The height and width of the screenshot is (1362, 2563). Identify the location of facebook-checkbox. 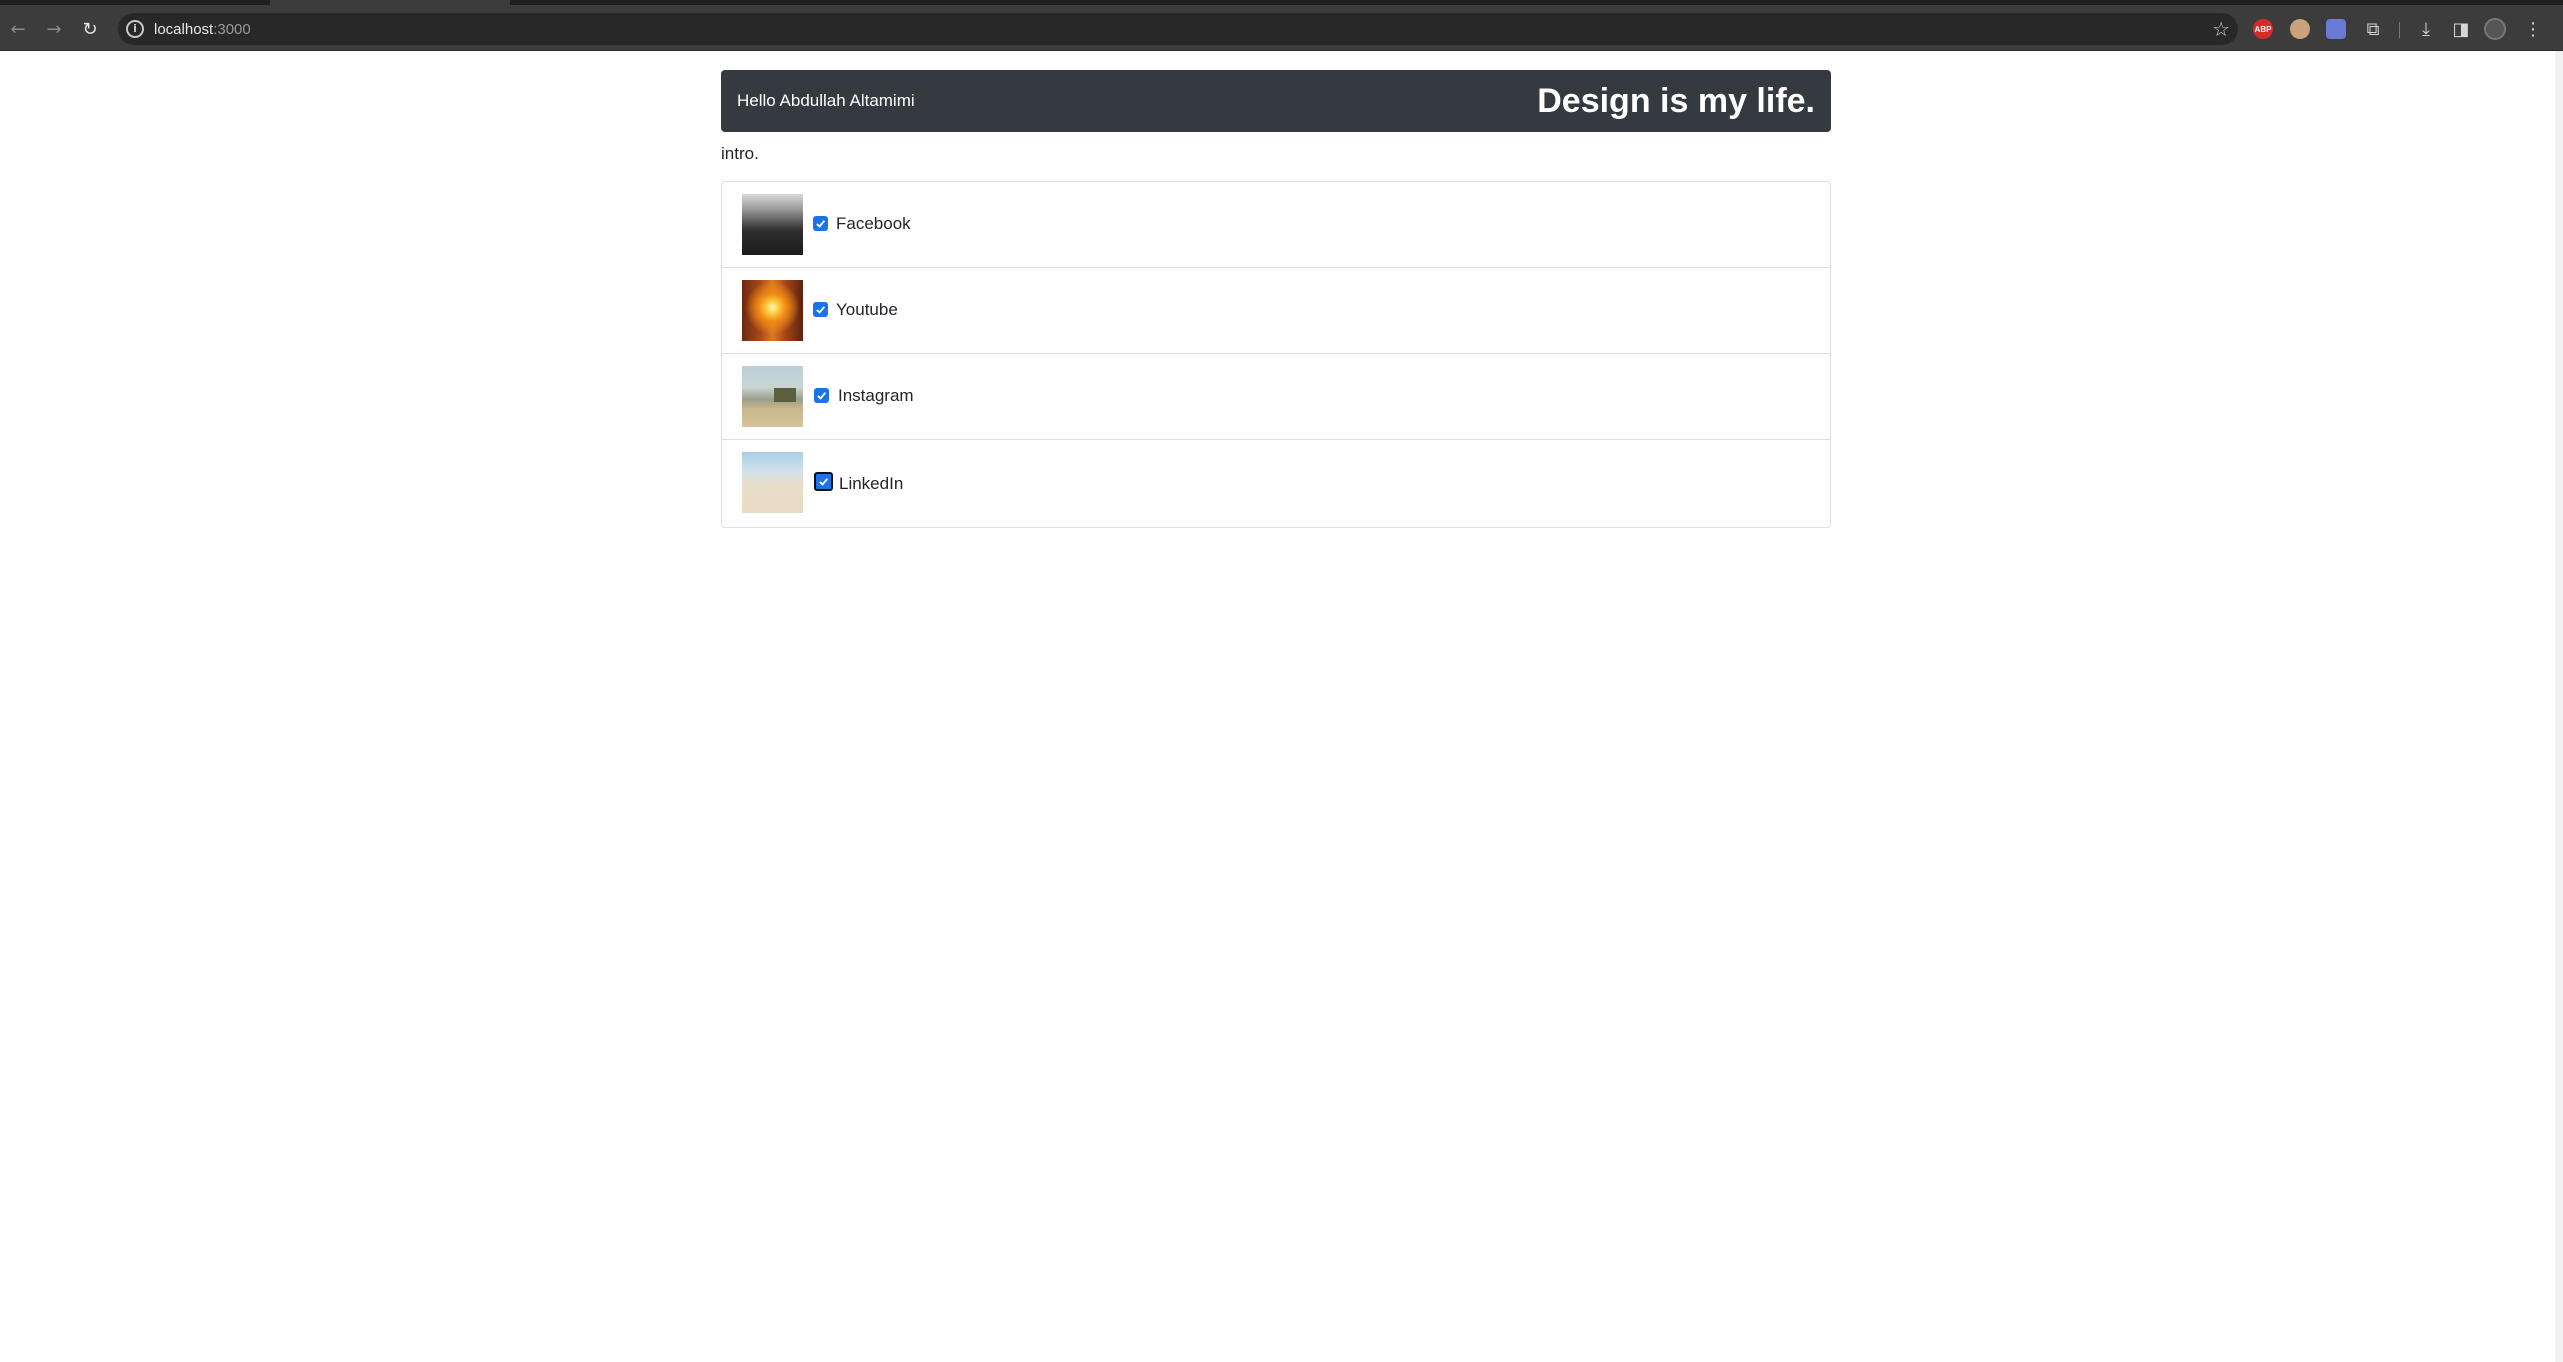
(820, 223).